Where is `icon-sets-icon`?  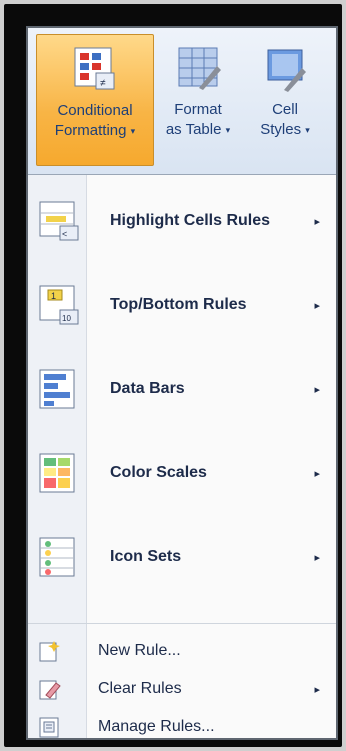 icon-sets-icon is located at coordinates (57, 557).